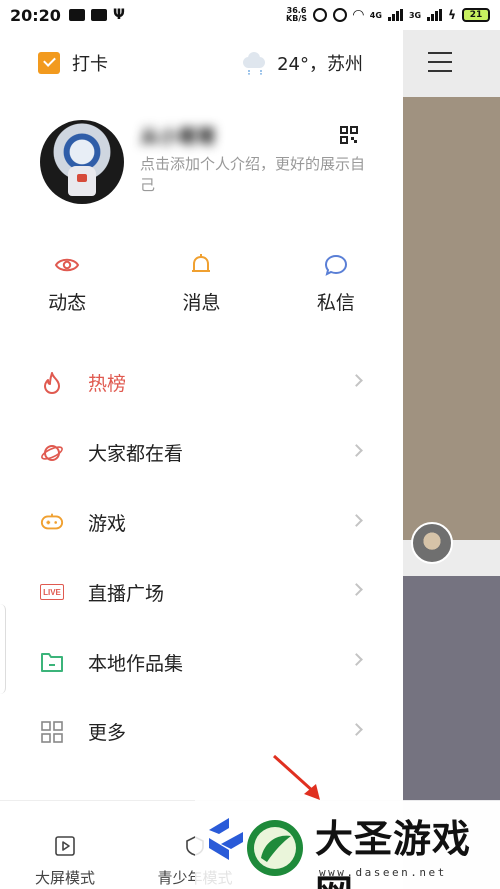  Describe the element at coordinates (256, 847) in the screenshot. I see `site-logo` at that location.